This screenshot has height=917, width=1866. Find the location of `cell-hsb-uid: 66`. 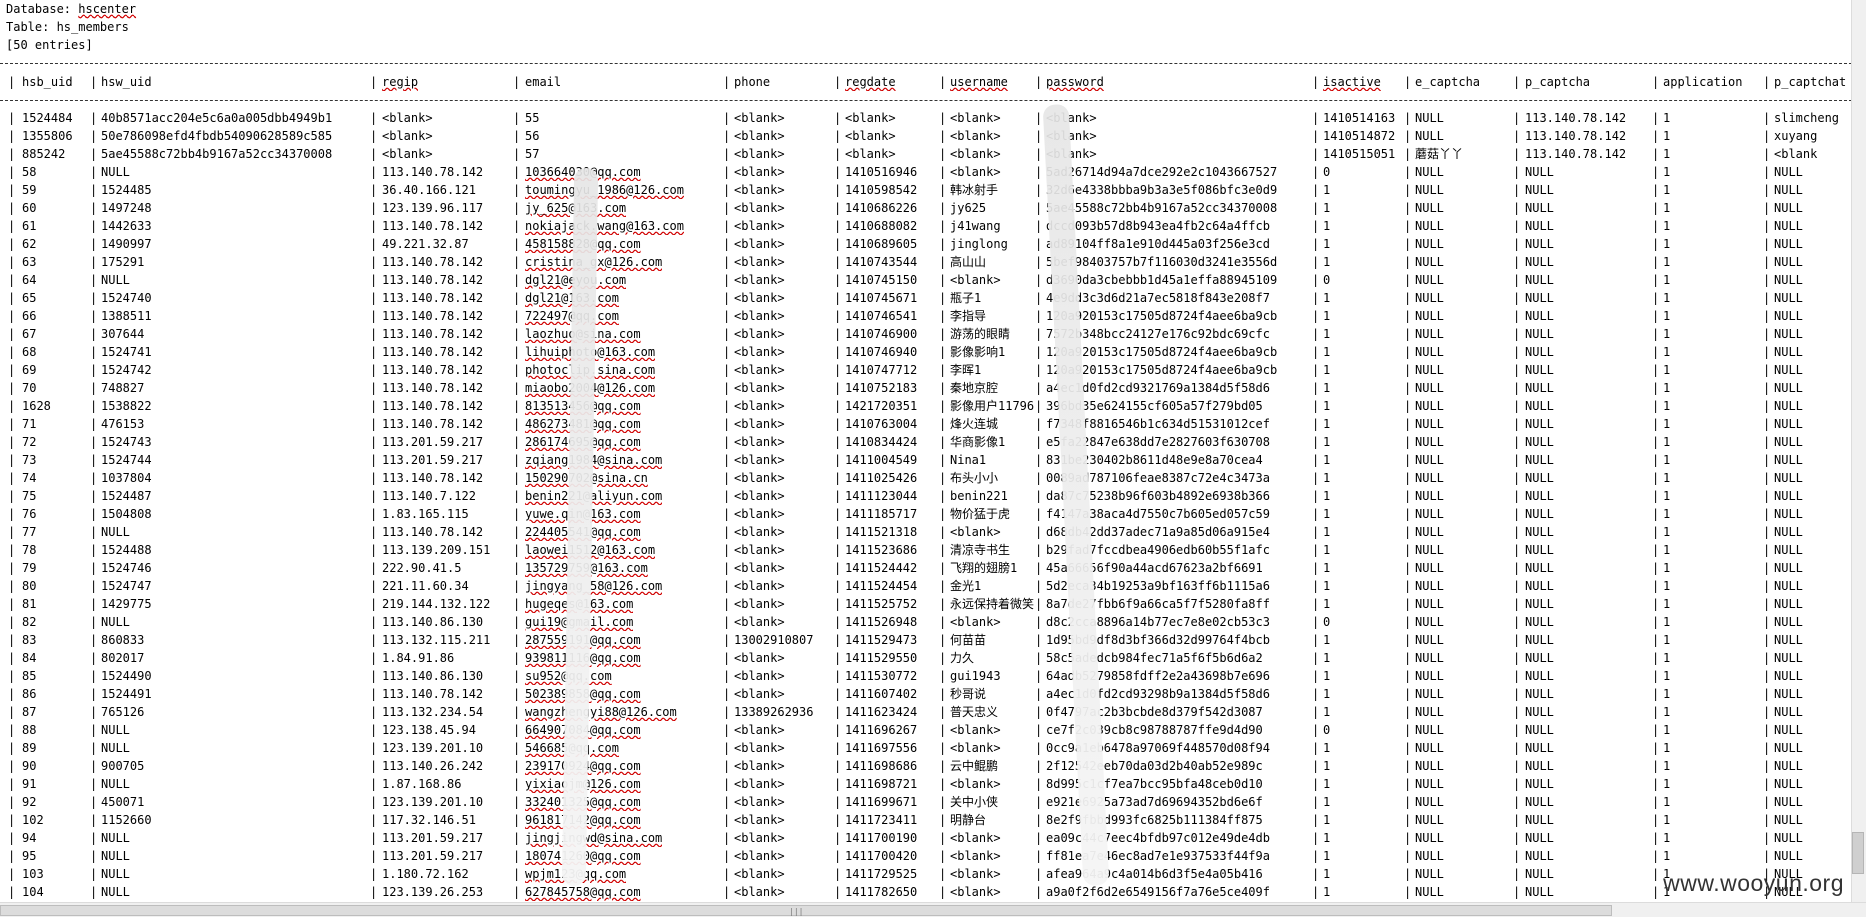

cell-hsb-uid: 66 is located at coordinates (29, 316).